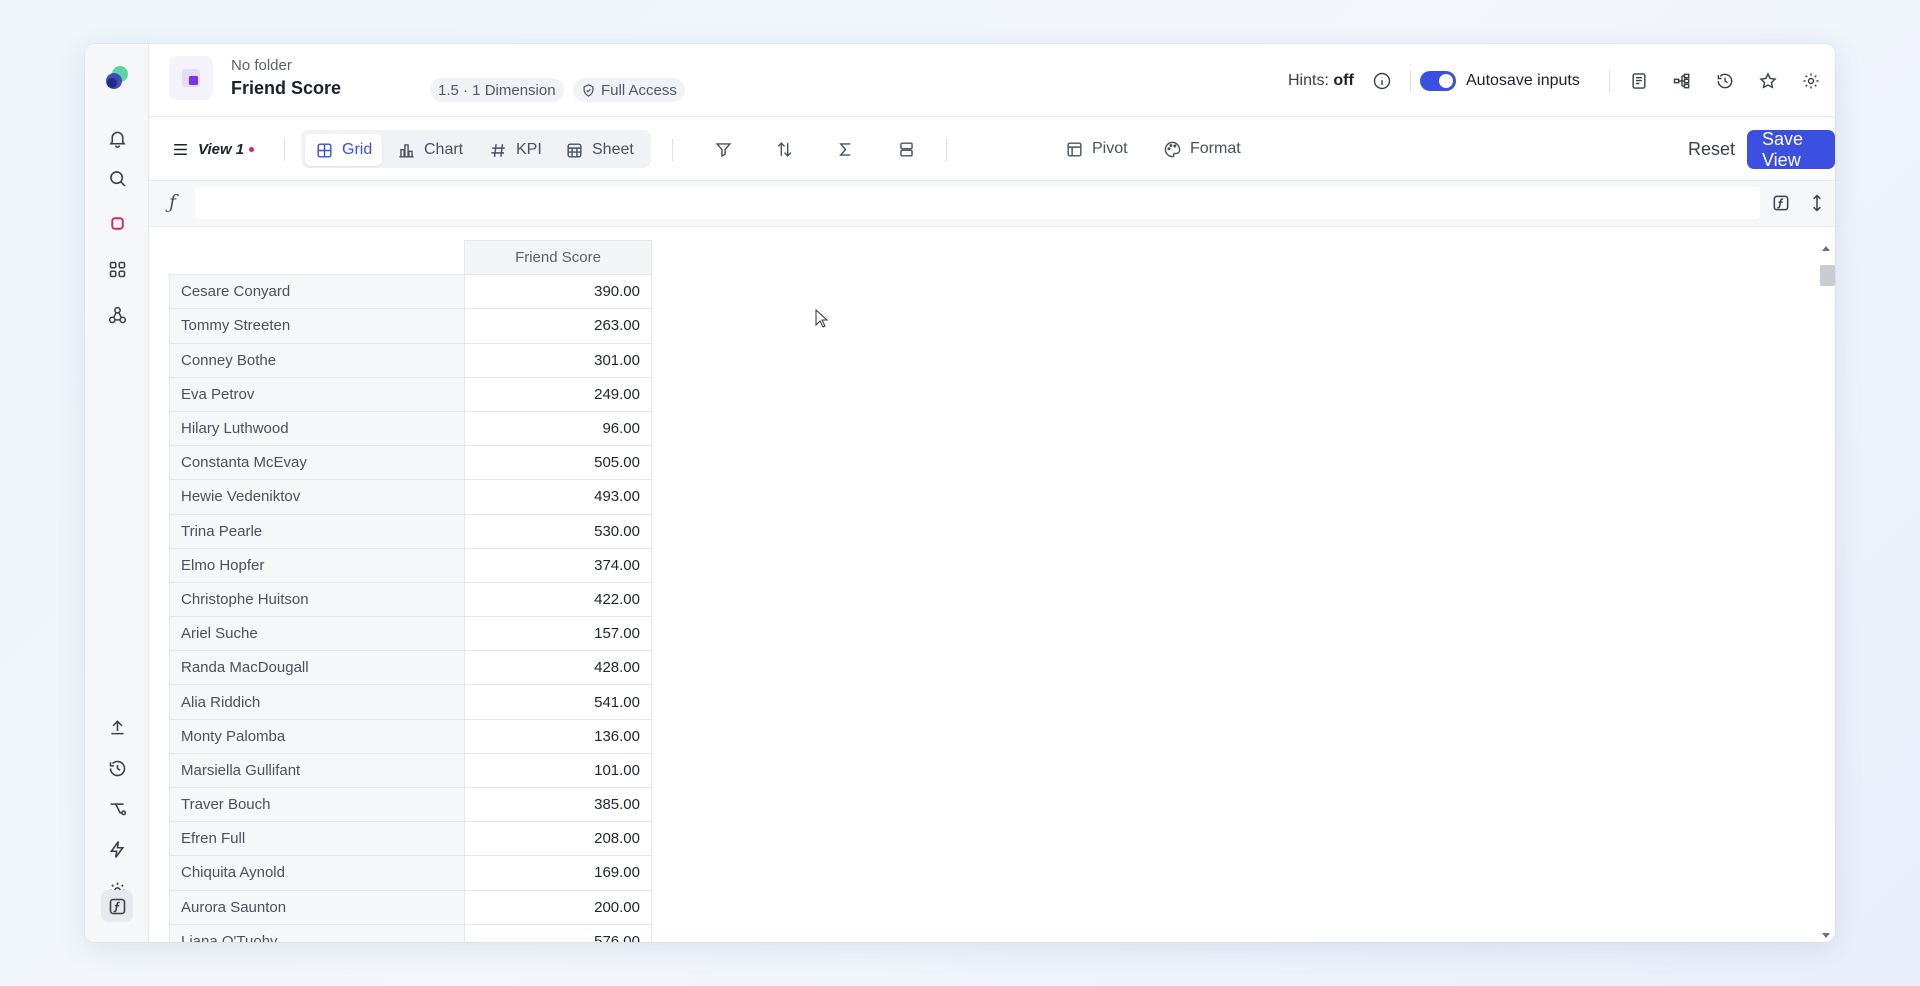 The width and height of the screenshot is (1920, 986). Describe the element at coordinates (784, 149) in the screenshot. I see `sort-button` at that location.